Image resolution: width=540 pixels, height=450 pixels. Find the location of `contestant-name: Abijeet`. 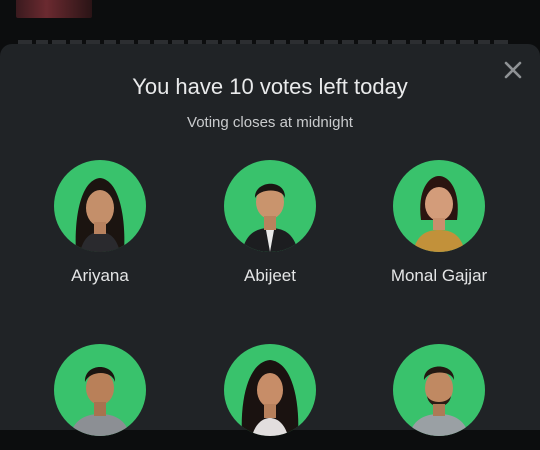

contestant-name: Abijeet is located at coordinates (270, 275).